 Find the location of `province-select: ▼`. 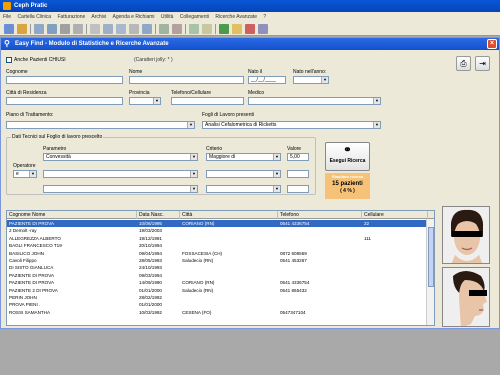

province-select: ▼ is located at coordinates (145, 101).